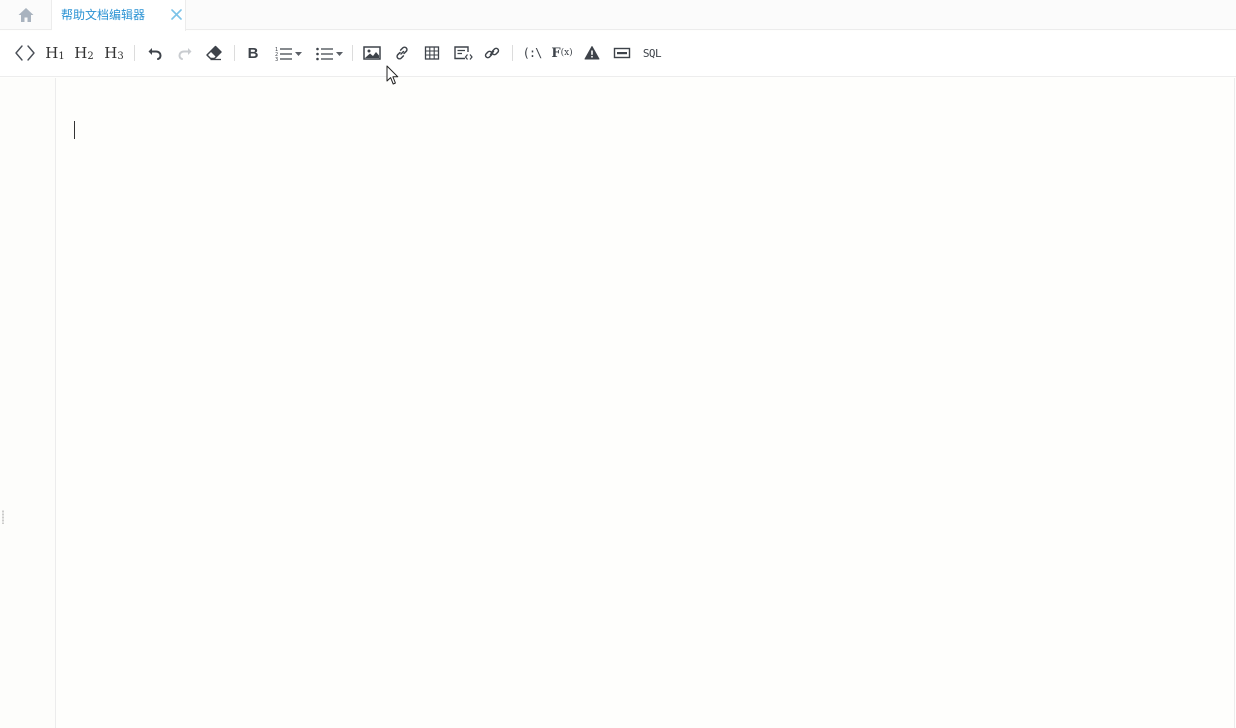 The width and height of the screenshot is (1236, 728). I want to click on image-icon, so click(372, 53).